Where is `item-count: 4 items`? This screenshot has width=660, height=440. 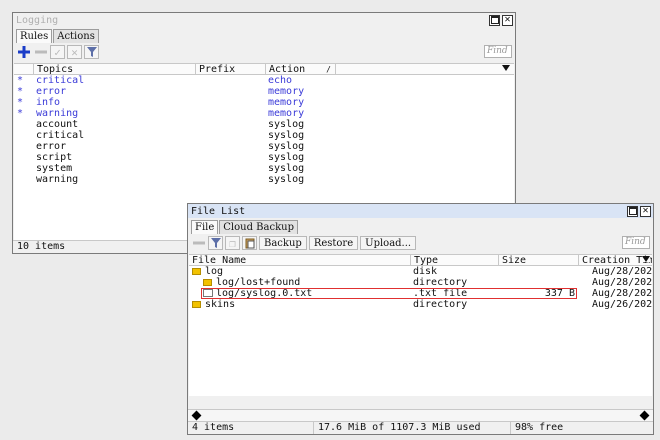
item-count: 4 items is located at coordinates (251, 428).